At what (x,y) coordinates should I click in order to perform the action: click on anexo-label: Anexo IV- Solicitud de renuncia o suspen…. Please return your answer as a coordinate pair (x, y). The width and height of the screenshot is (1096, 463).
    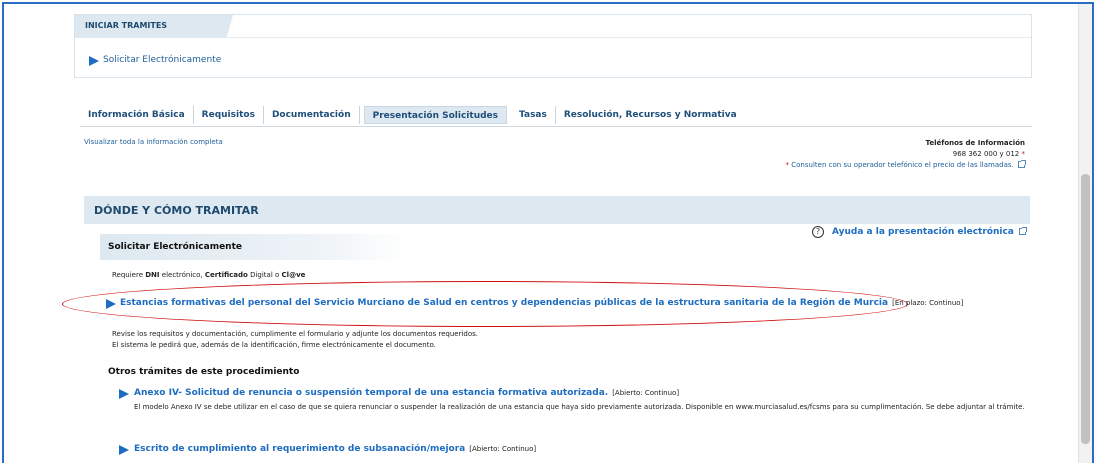
    Looking at the image, I should click on (371, 393).